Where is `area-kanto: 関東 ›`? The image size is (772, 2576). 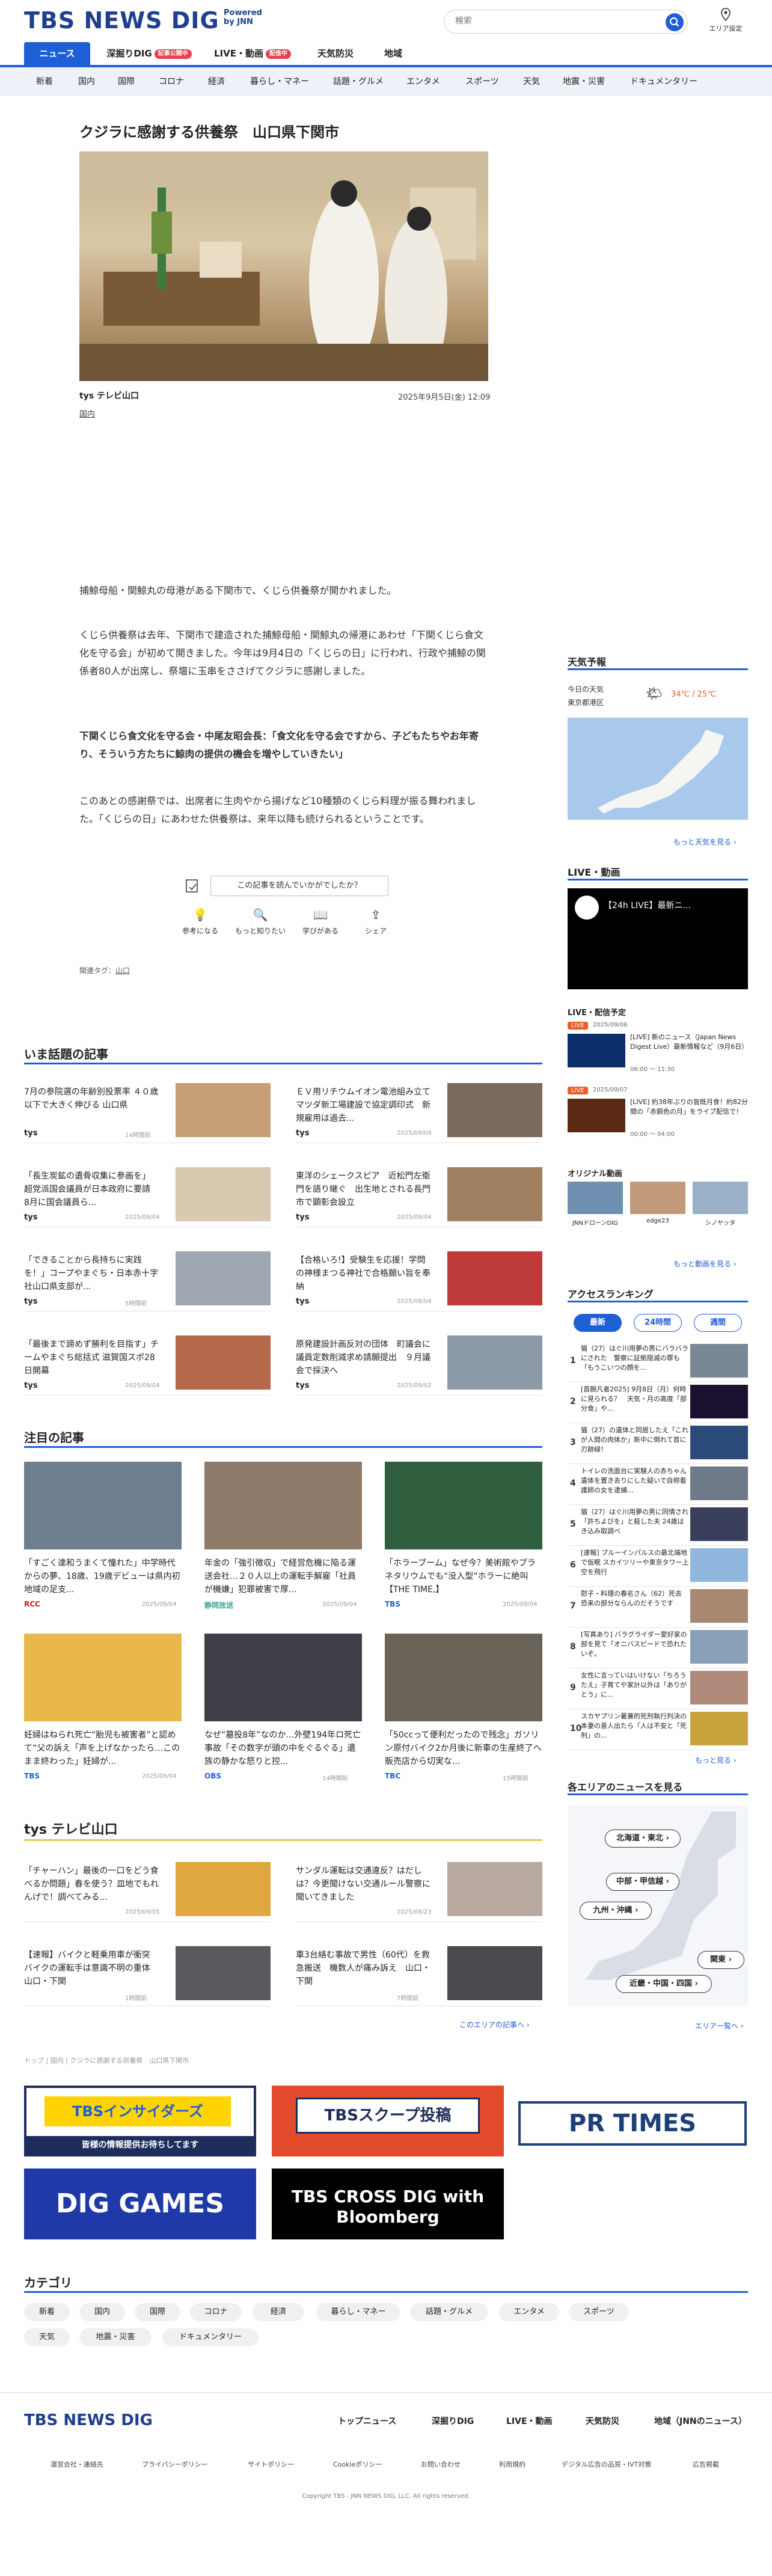
area-kanto: 関東 › is located at coordinates (720, 1960).